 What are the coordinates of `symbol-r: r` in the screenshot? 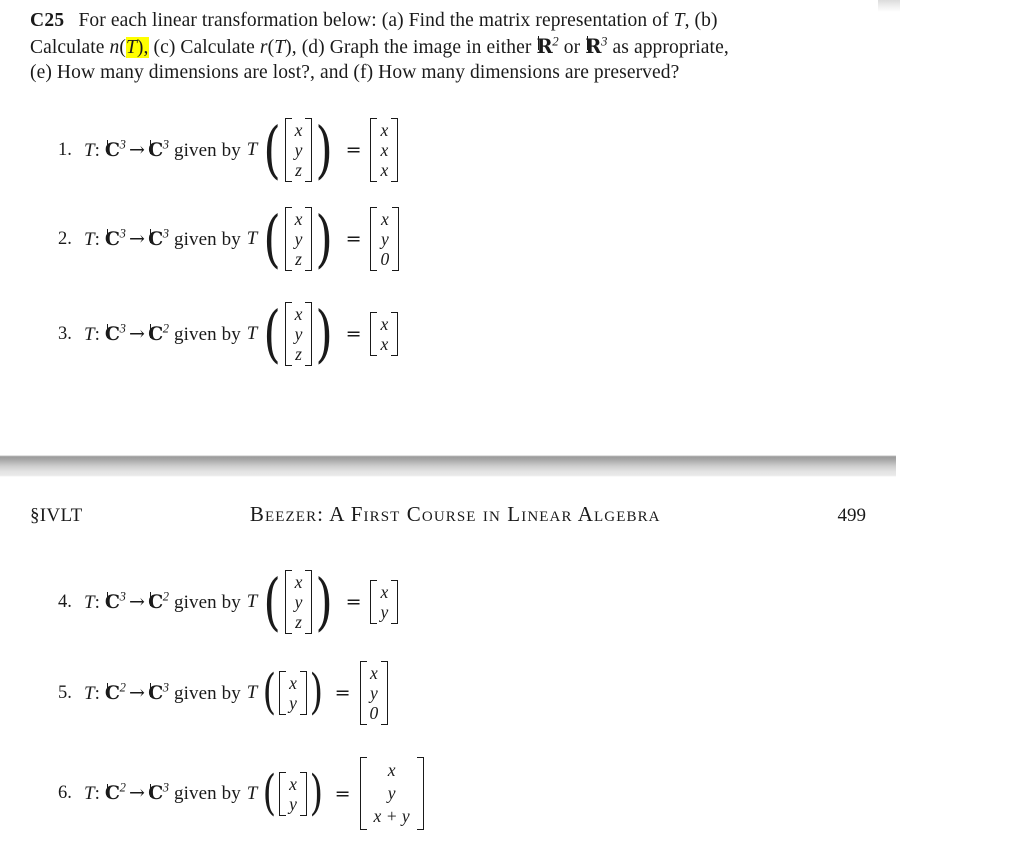 It's located at (263, 47).